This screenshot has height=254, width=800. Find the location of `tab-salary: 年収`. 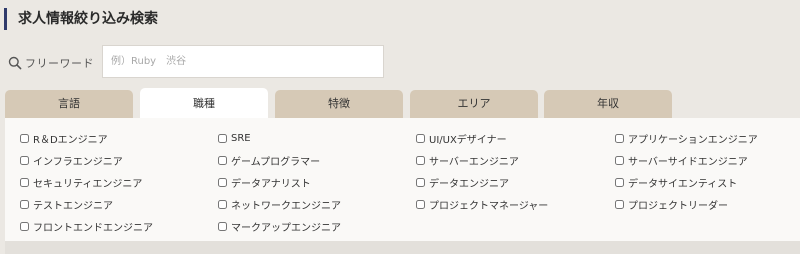

tab-salary: 年収 is located at coordinates (608, 104).